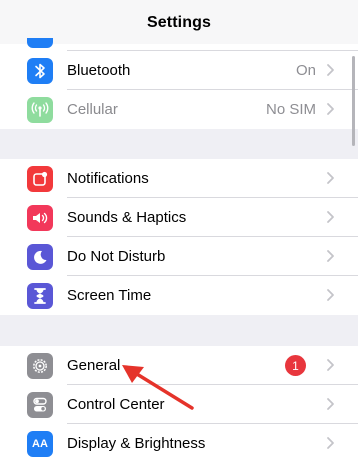 The width and height of the screenshot is (358, 463). Describe the element at coordinates (40, 404) in the screenshot. I see `toggles-icon` at that location.